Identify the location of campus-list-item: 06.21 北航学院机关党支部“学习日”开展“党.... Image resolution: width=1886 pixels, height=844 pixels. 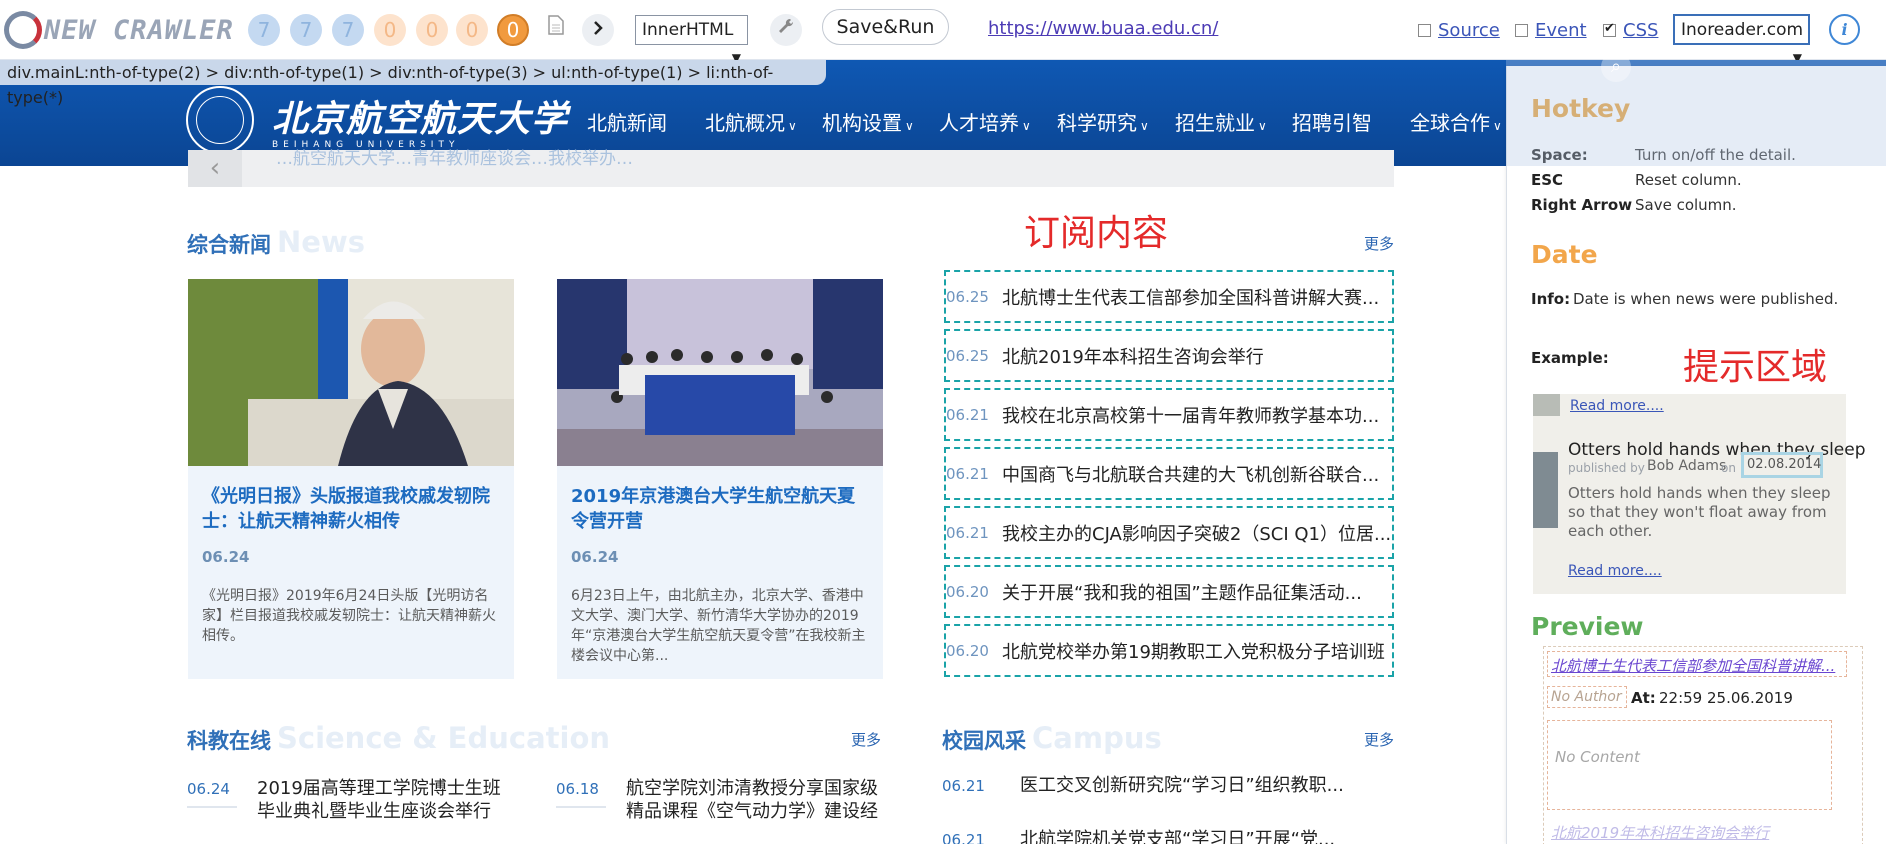
(1138, 834).